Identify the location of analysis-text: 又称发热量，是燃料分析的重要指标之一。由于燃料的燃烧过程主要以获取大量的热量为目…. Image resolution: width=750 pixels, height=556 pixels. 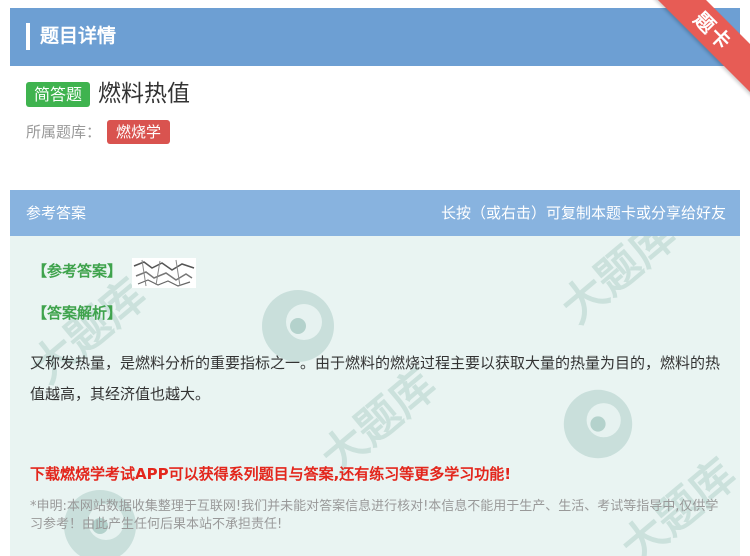
(375, 378).